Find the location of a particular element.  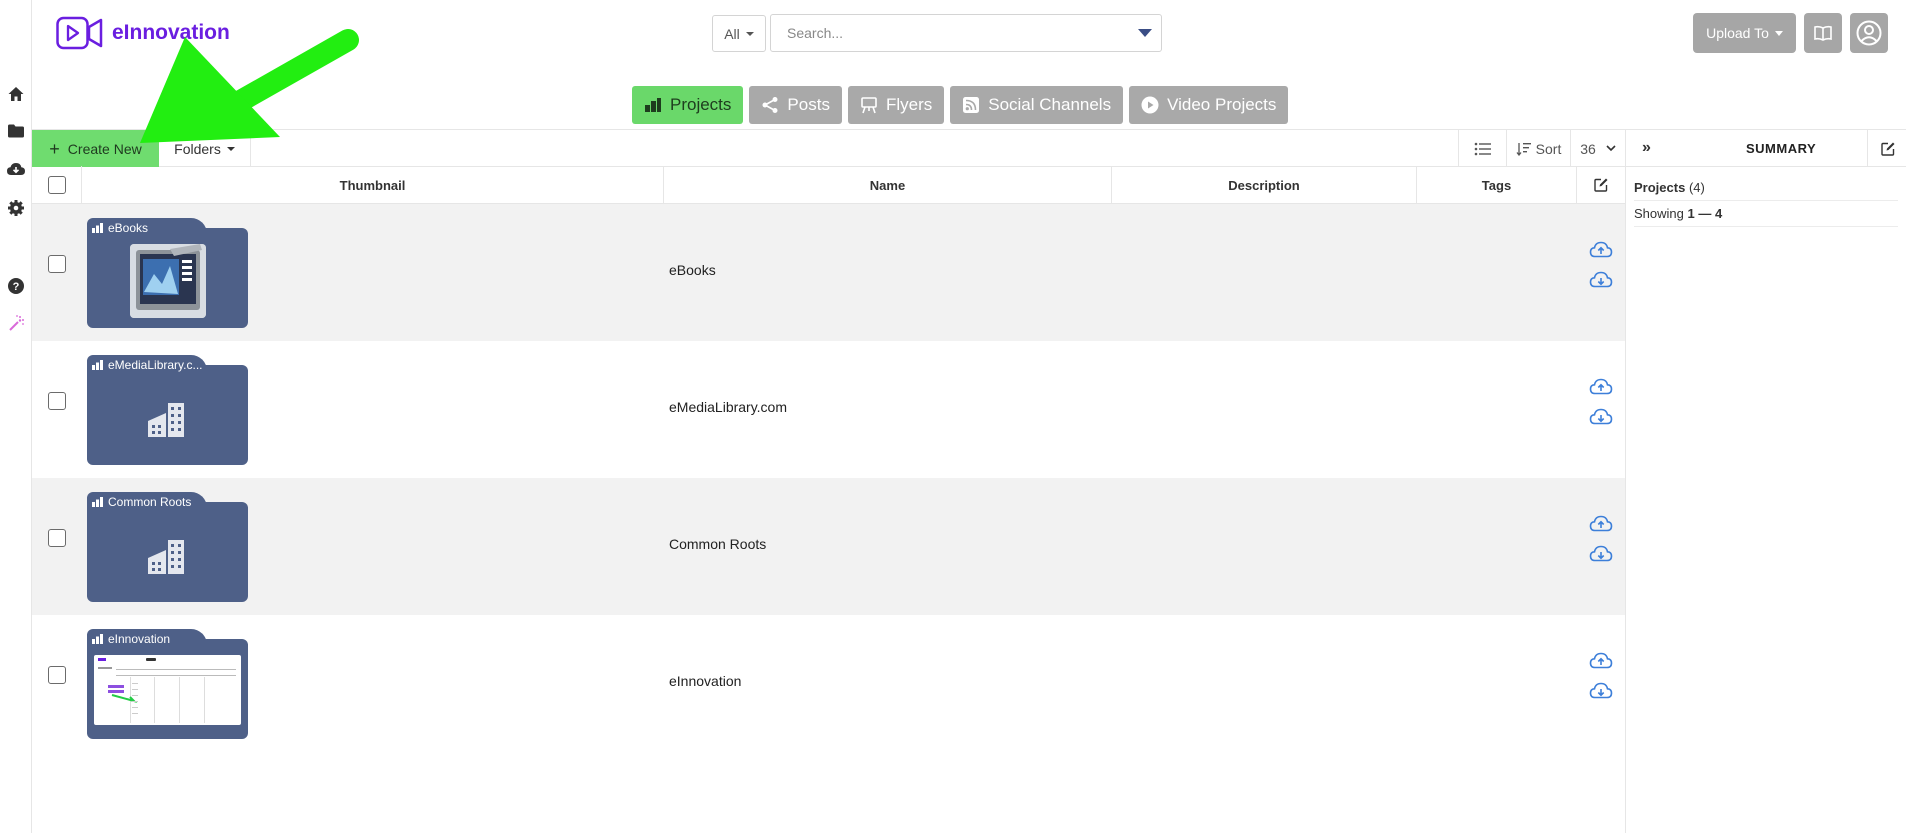

settings-gear-icon is located at coordinates (16, 208).